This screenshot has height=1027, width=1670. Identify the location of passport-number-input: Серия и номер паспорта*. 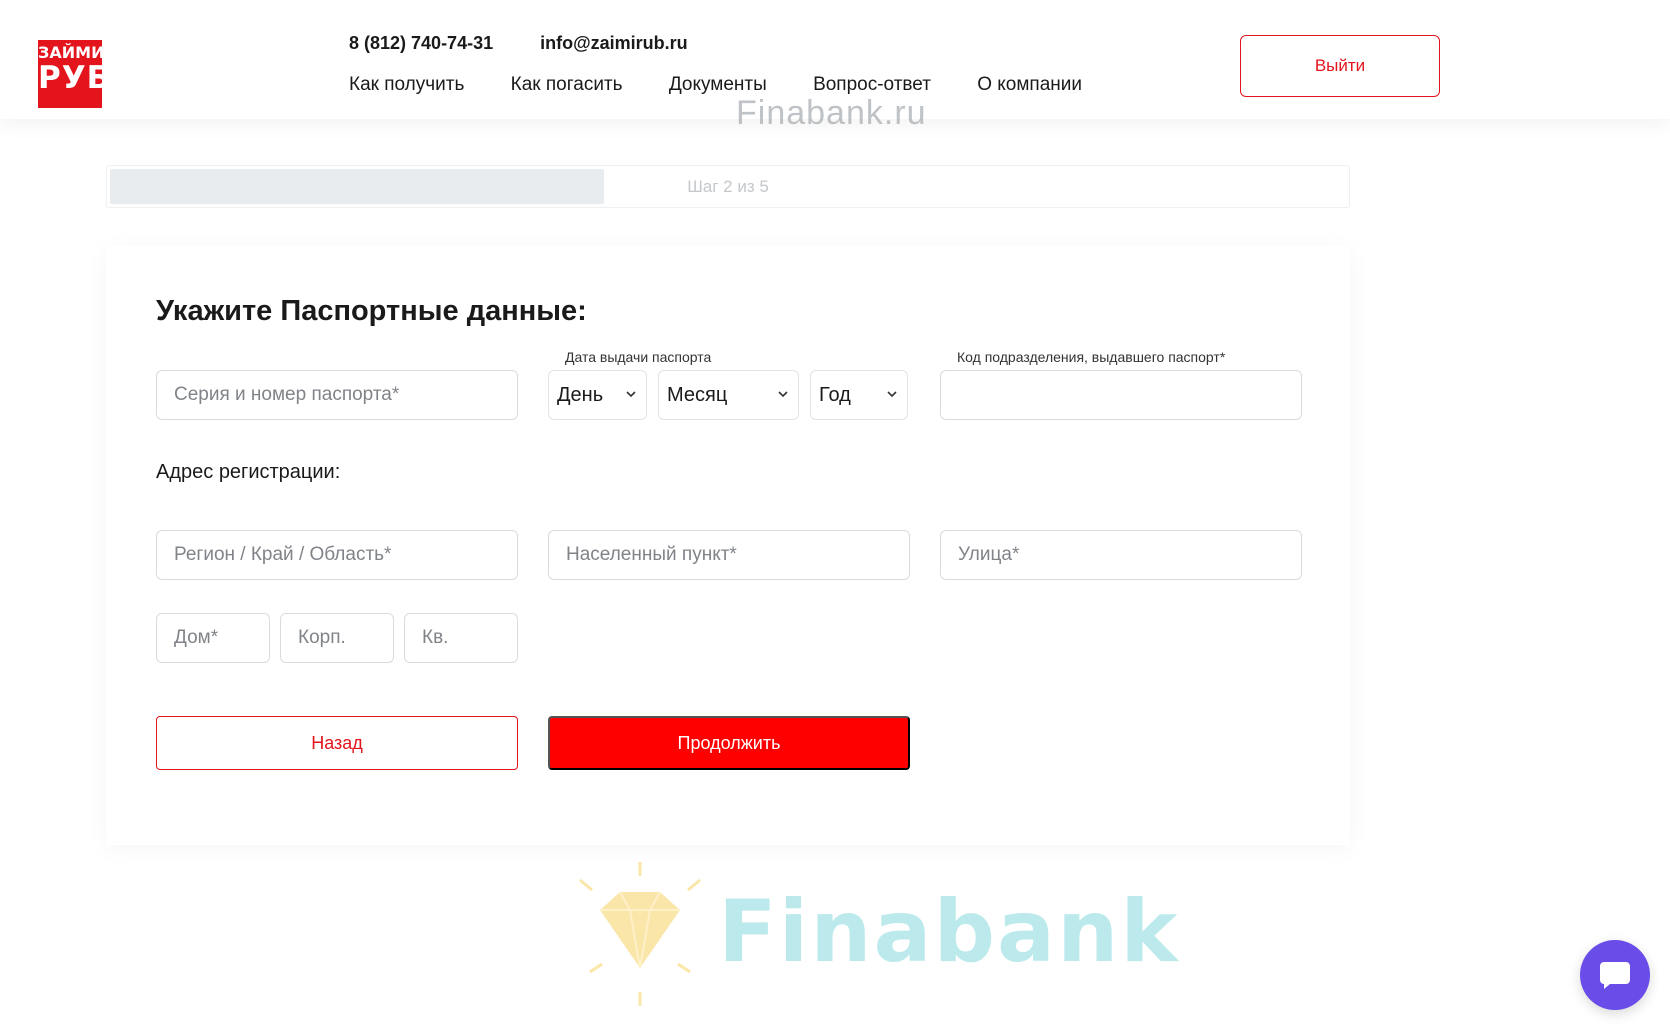
(337, 395).